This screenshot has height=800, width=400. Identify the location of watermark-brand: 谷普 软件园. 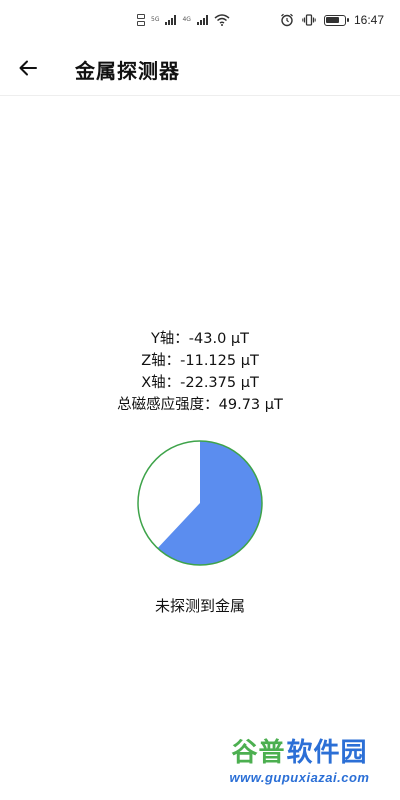
(299, 753).